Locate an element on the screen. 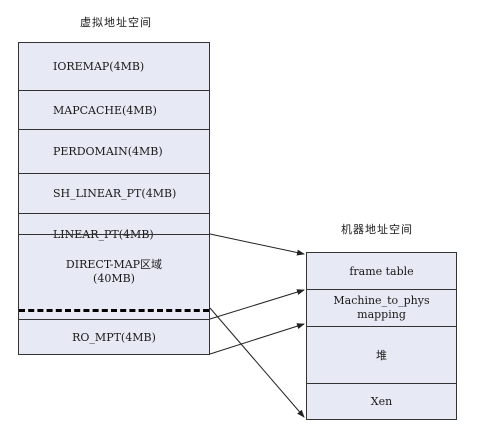 Image resolution: width=503 pixels, height=433 pixels. mapping-arrows is located at coordinates (257, 325).